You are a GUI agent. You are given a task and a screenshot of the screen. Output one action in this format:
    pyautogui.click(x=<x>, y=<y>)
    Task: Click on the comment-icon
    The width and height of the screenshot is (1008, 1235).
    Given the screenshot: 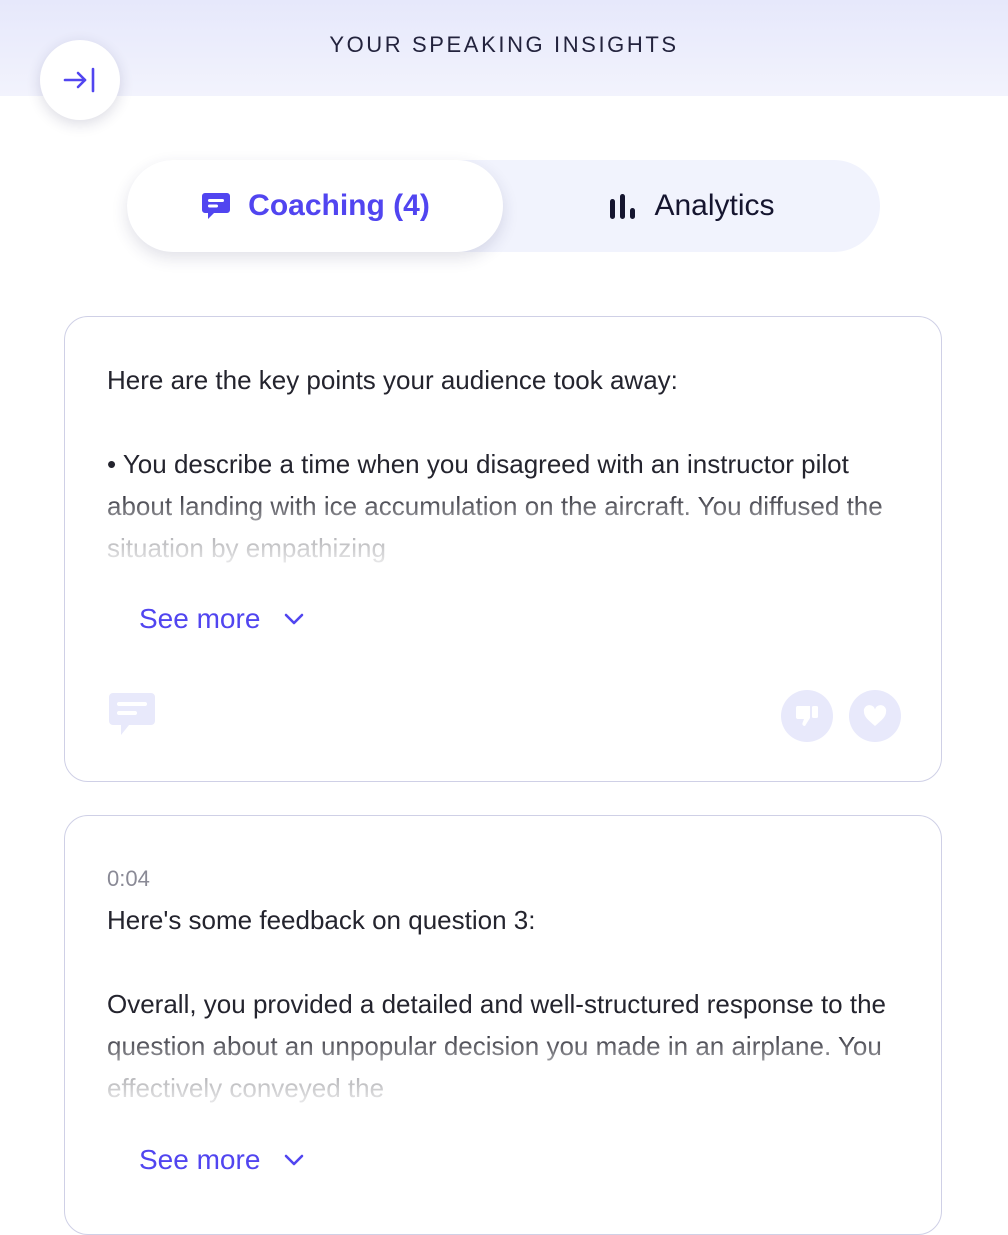 What is the action you would take?
    pyautogui.click(x=132, y=717)
    